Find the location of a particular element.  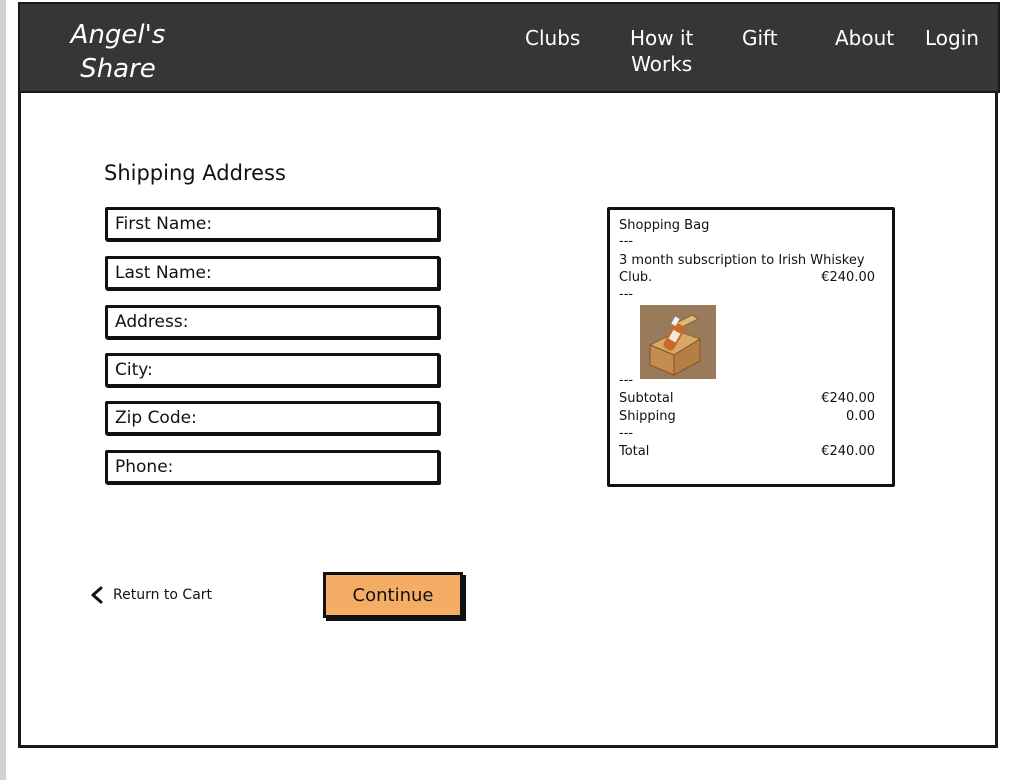

last-name-label: Last Name: is located at coordinates (163, 273).